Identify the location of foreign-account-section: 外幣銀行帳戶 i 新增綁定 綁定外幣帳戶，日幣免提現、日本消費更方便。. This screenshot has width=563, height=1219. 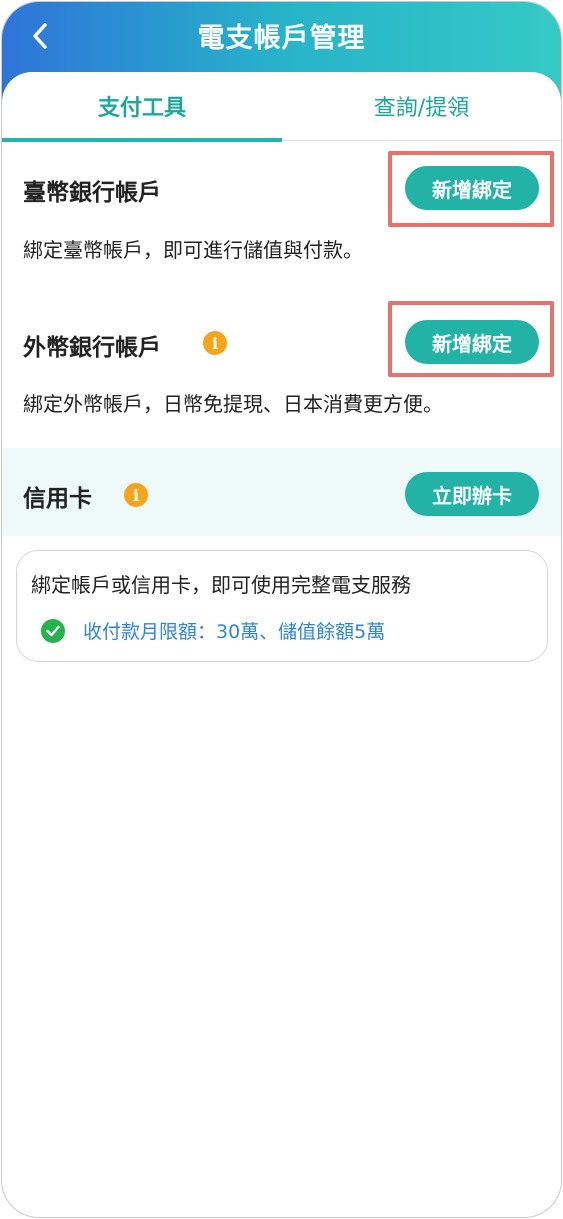
(281, 369).